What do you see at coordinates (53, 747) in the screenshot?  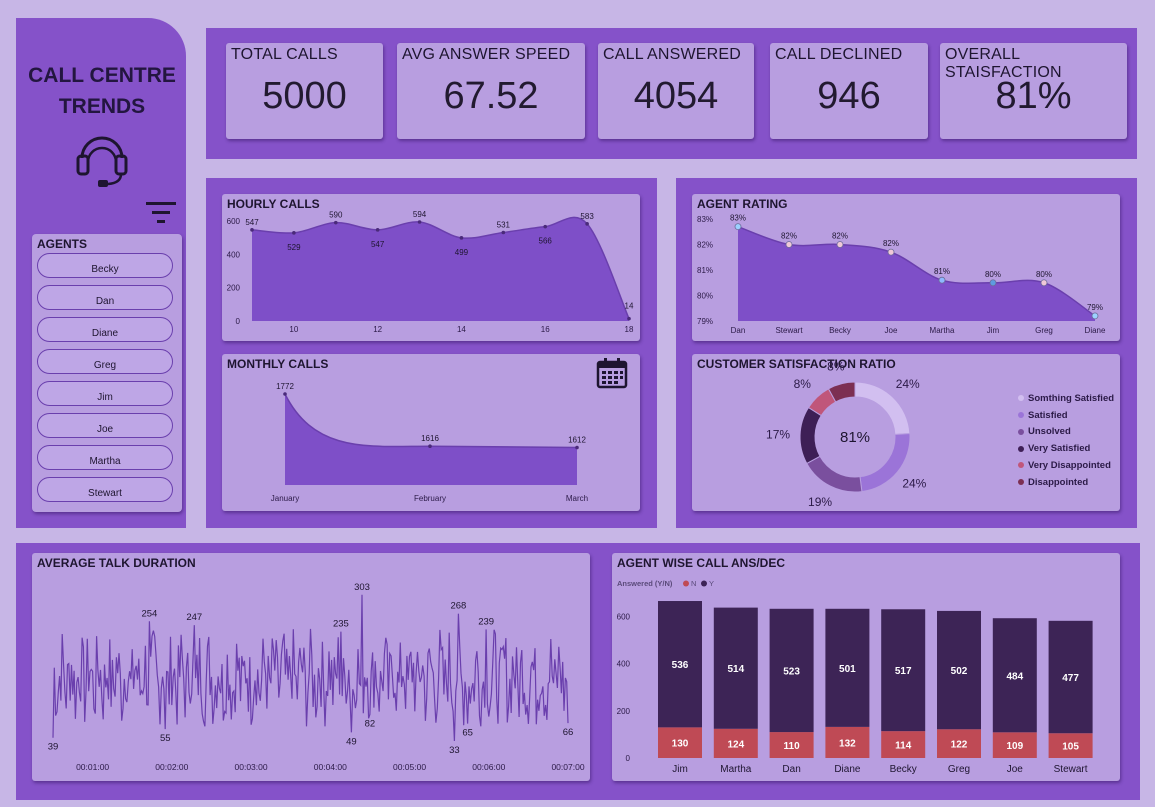 I see `talk-data-label: 39` at bounding box center [53, 747].